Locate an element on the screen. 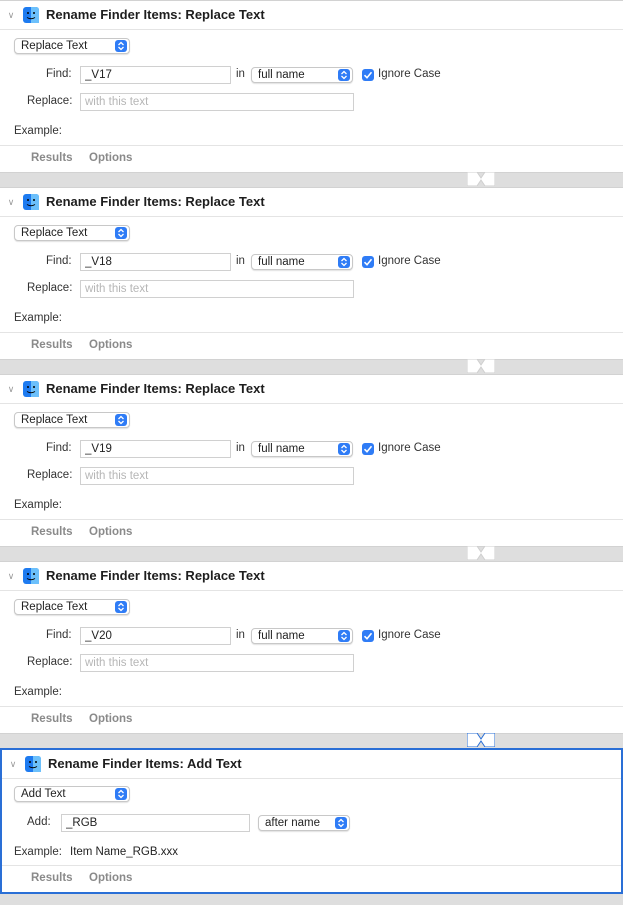 This screenshot has height=905, width=623. example-value: Item Name_RGB.xxx is located at coordinates (124, 852).